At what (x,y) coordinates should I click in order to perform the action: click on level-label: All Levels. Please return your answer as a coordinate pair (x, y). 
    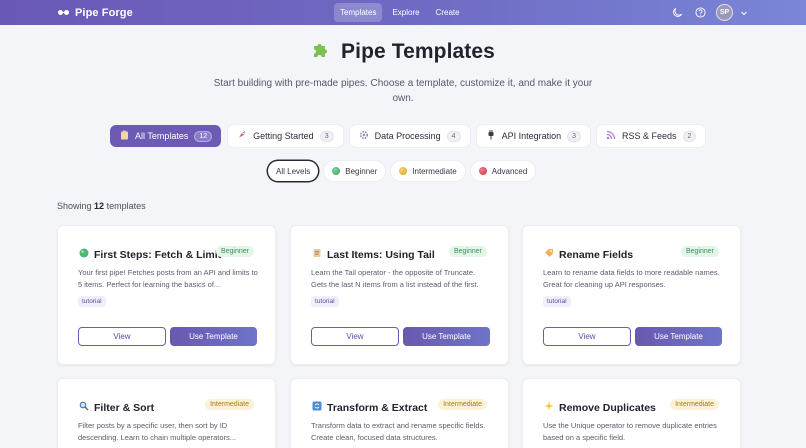
    Looking at the image, I should click on (293, 171).